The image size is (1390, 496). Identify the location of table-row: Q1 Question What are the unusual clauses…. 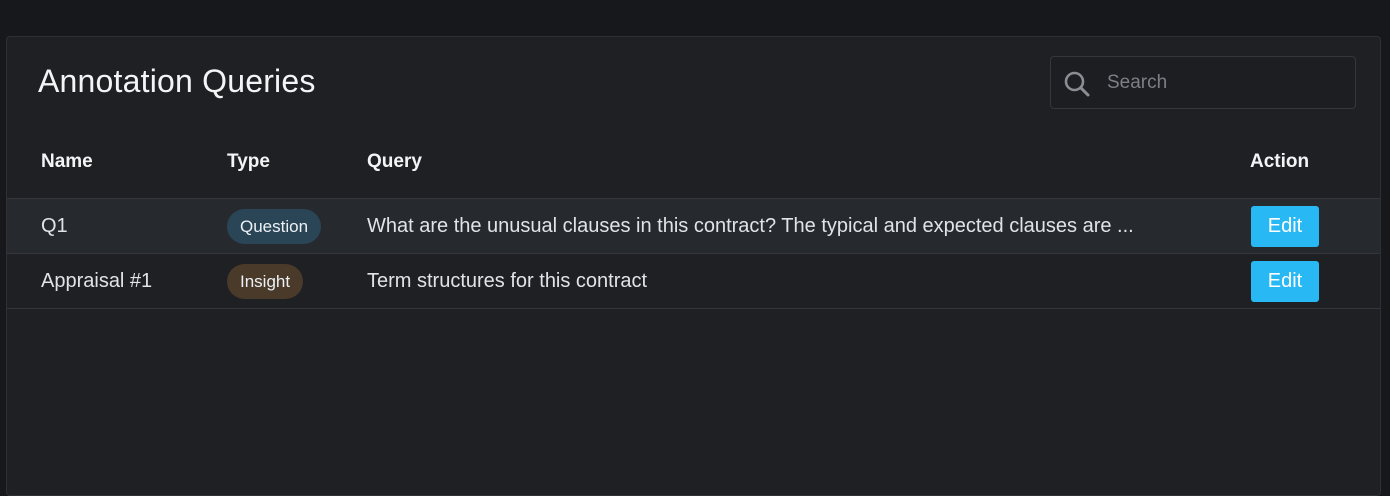
(693, 226).